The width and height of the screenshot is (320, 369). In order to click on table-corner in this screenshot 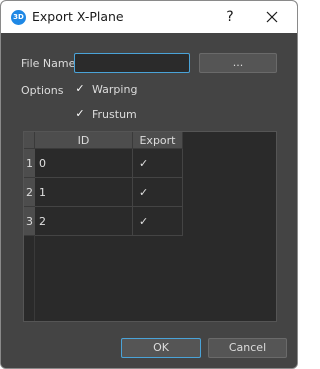, I will do `click(29, 140)`.